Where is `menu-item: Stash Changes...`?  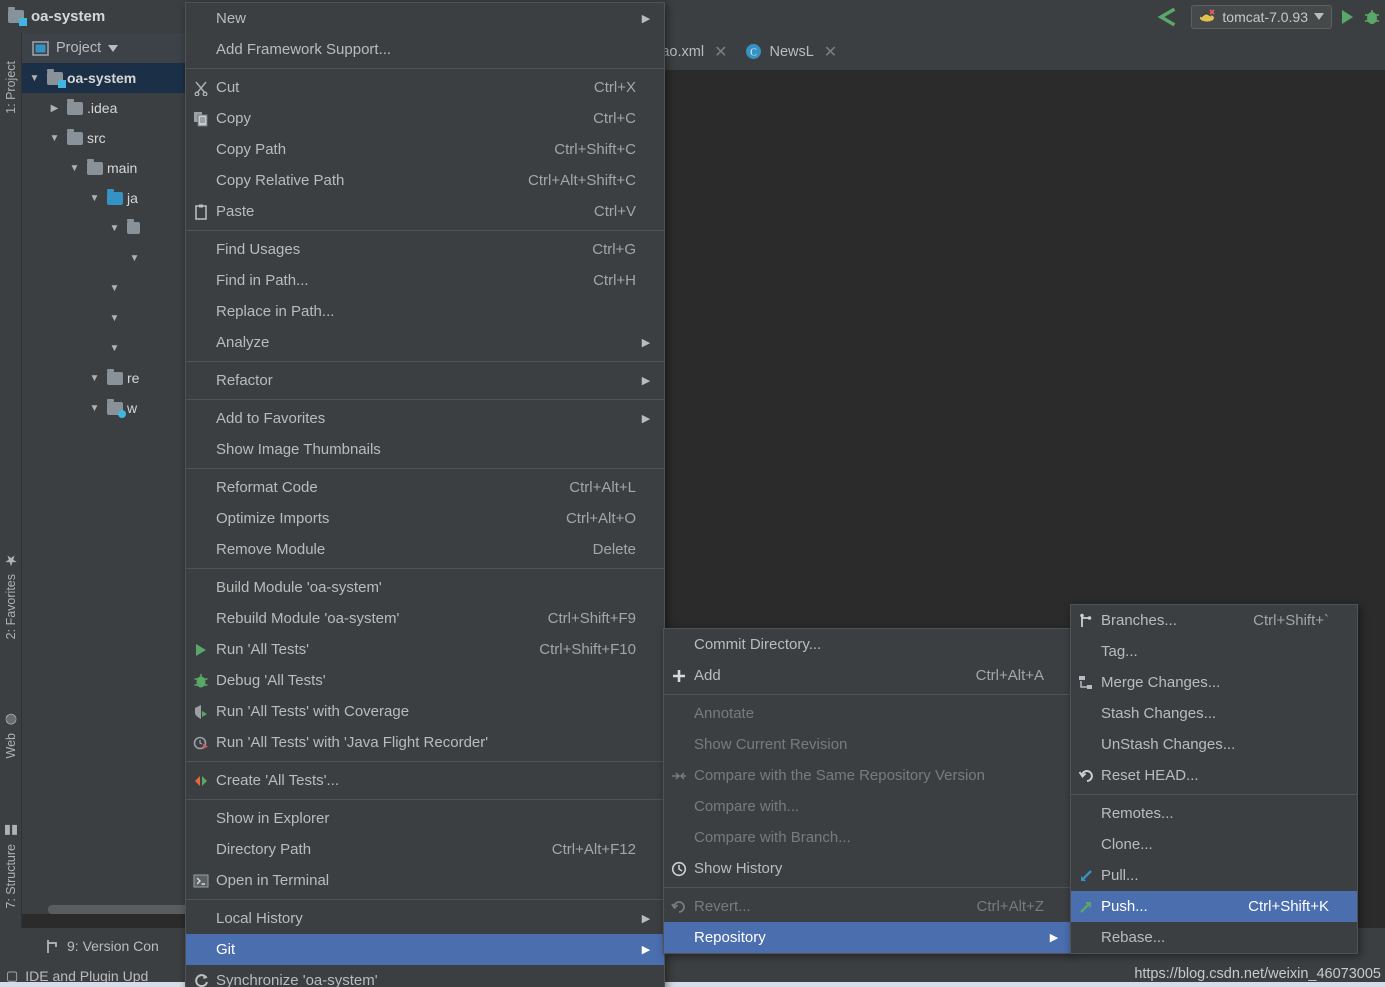 menu-item: Stash Changes... is located at coordinates (1214, 713).